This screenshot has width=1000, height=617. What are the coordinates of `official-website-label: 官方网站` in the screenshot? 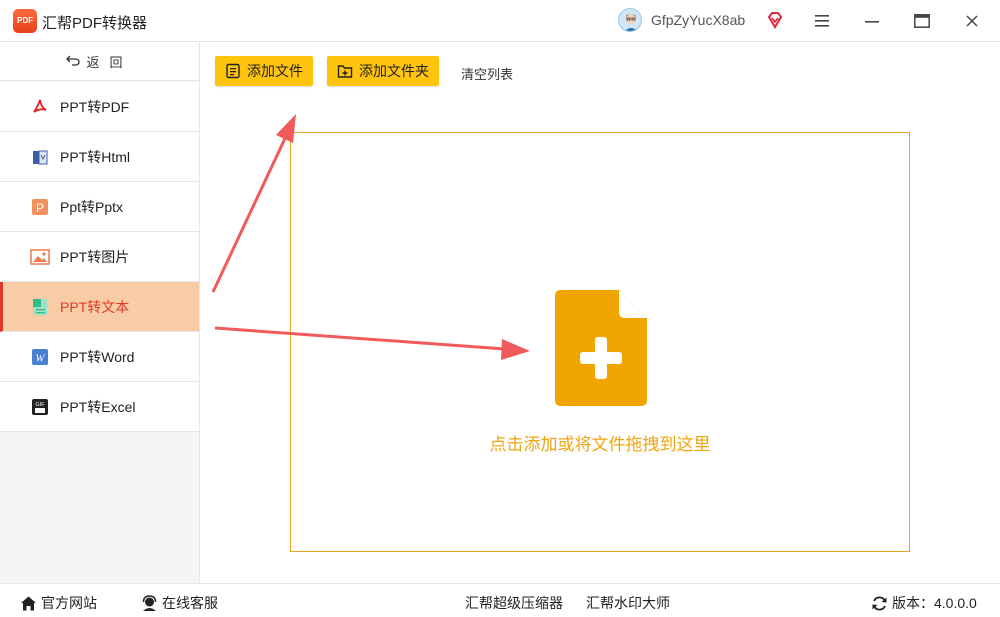 It's located at (69, 603).